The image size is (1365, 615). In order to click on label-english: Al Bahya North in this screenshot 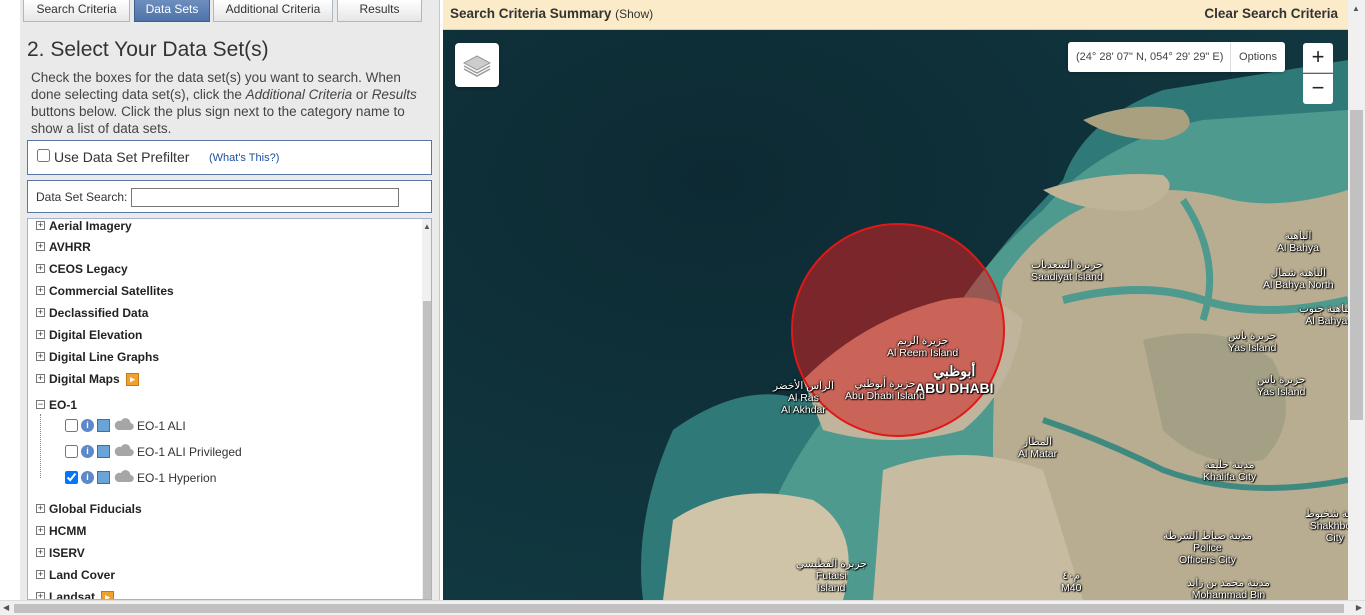, I will do `click(1298, 285)`.